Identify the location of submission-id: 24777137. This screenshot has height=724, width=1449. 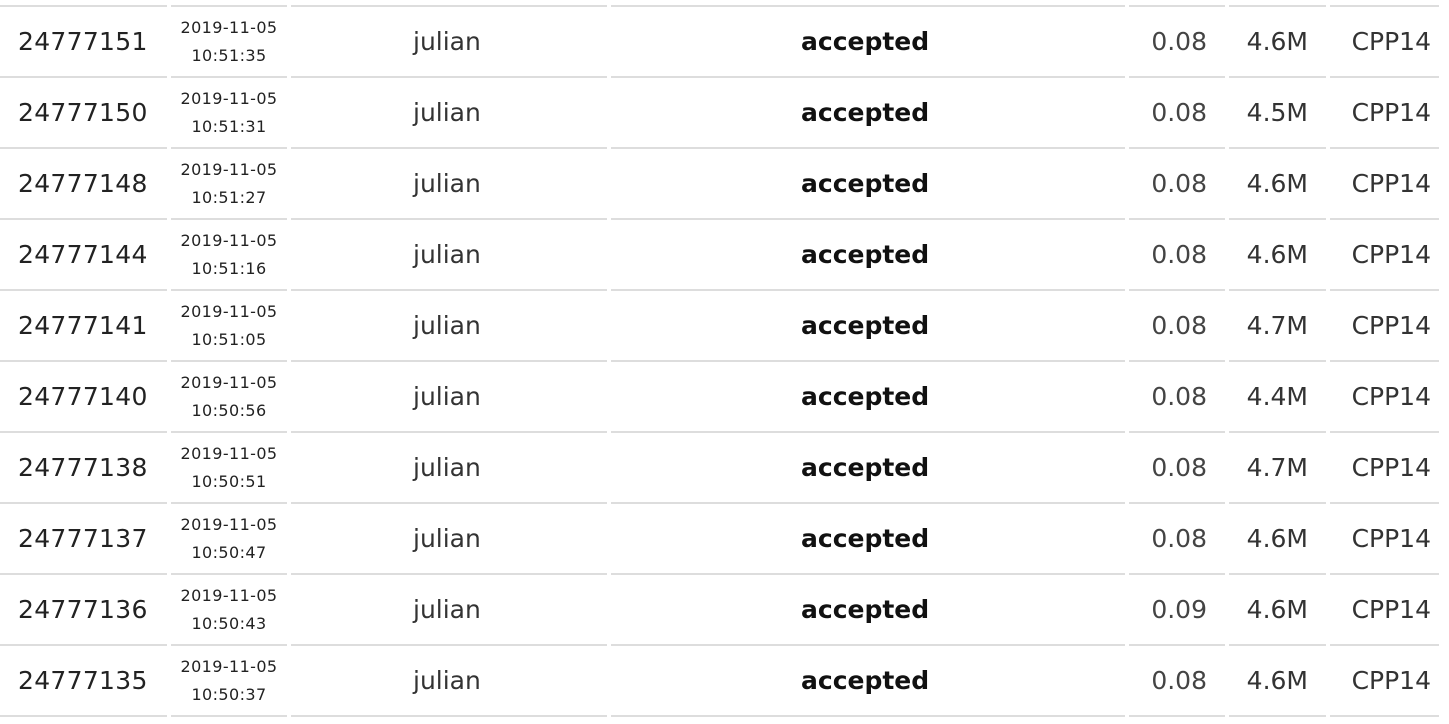
(83, 537).